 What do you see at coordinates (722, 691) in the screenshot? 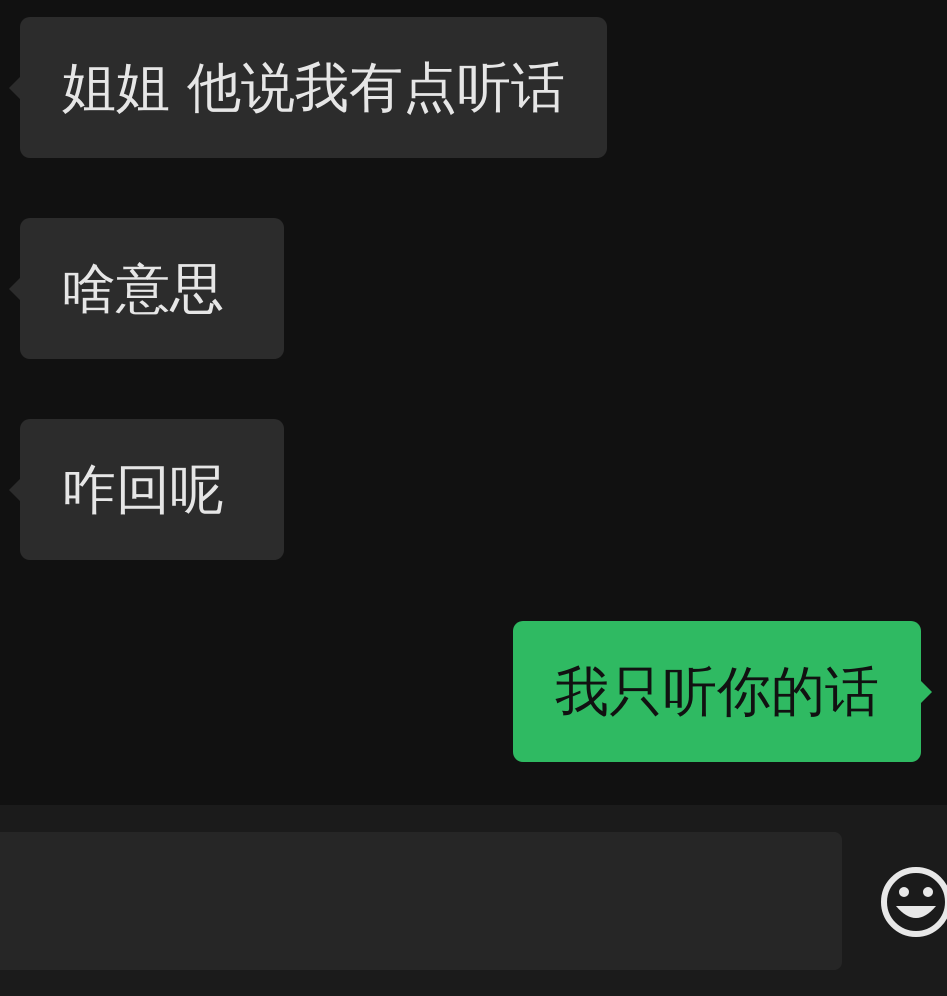
I see `sent-message-bubble: 我只听你的话` at bounding box center [722, 691].